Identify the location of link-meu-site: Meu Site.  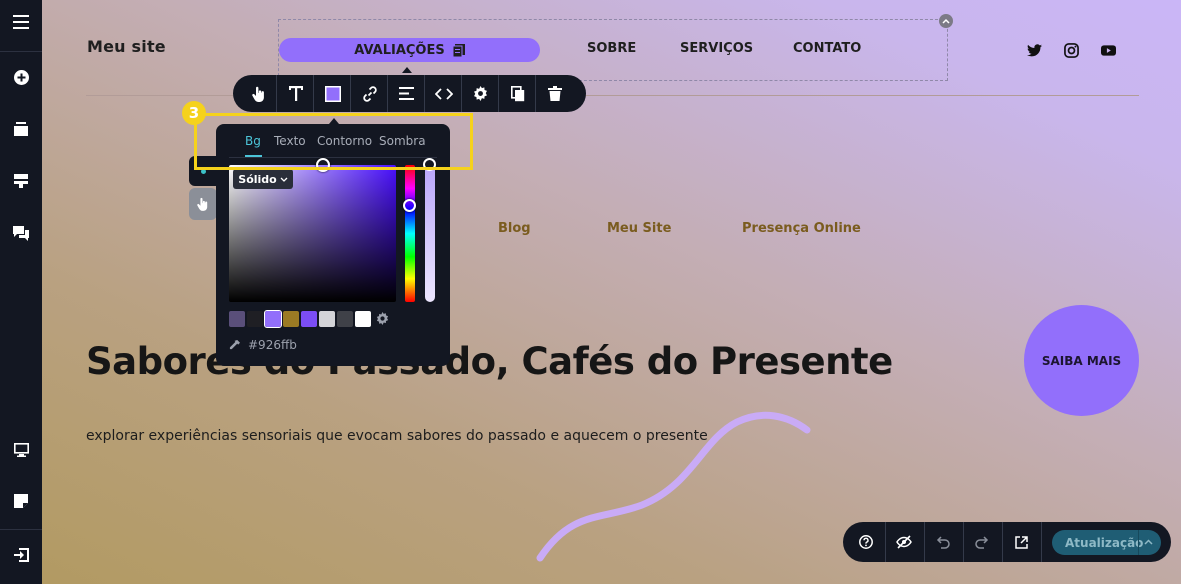
(639, 228).